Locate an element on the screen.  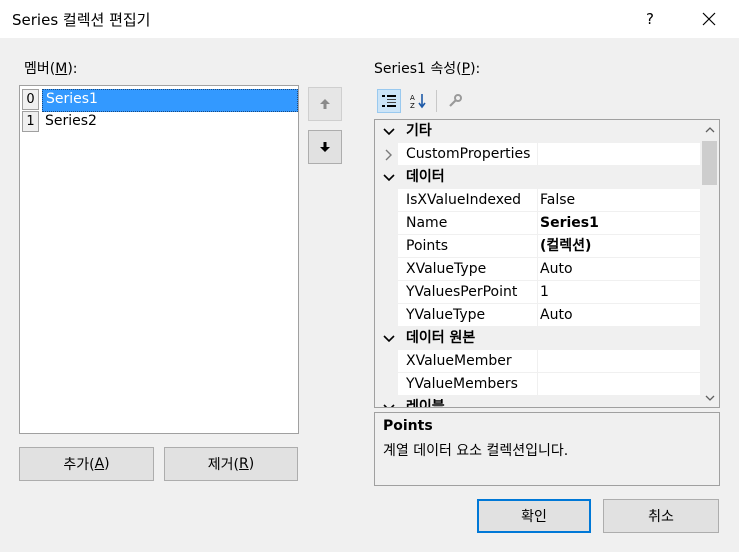
category-row: 데이터 원본 is located at coordinates (537, 338).